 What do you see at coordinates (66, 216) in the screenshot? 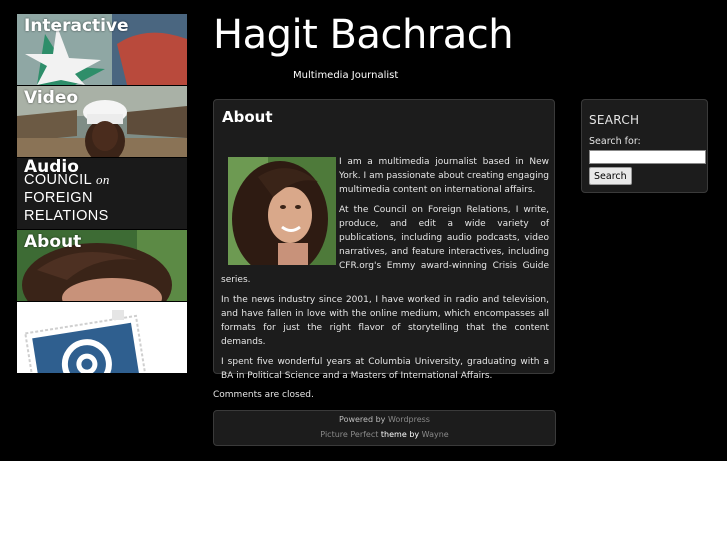
I see `cfr-logo-line3: RELATIONS` at bounding box center [66, 216].